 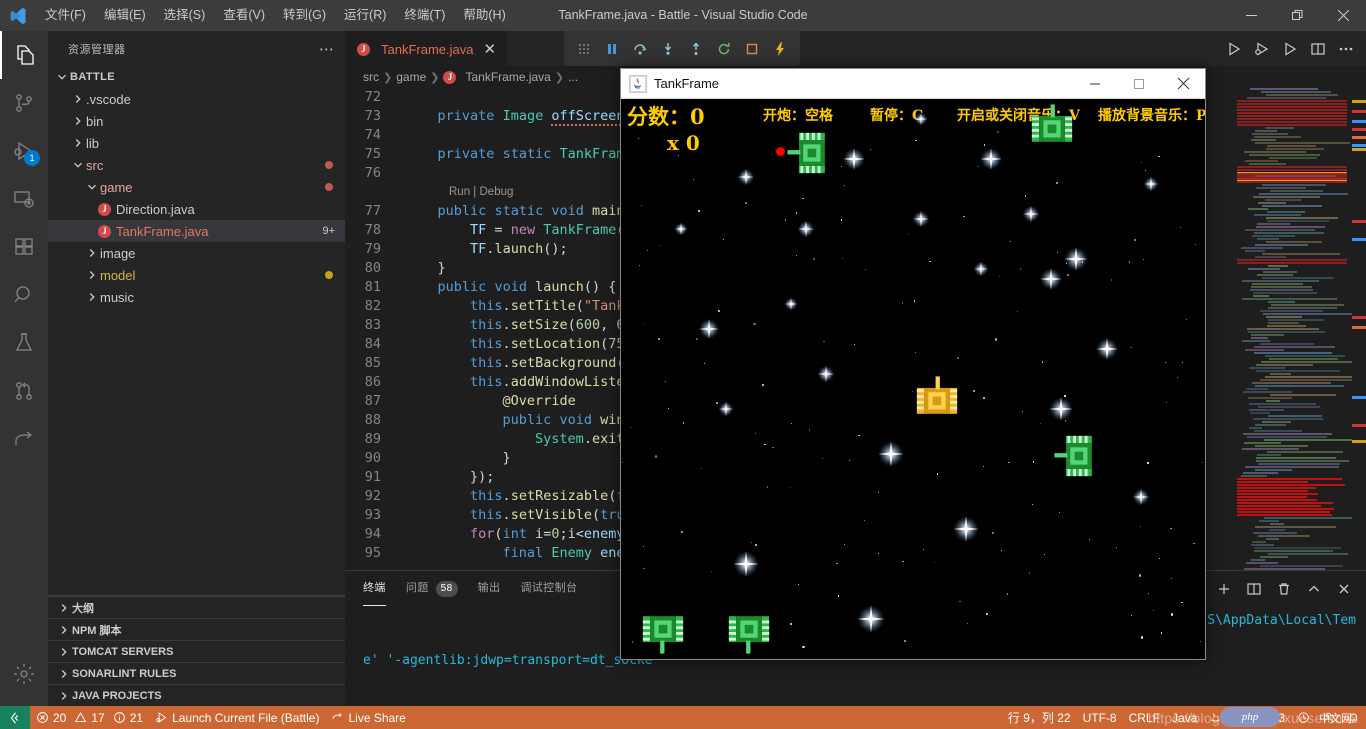 I want to click on tree-item-tankframe-java: J TankFrame.java 9+, so click(x=196, y=231).